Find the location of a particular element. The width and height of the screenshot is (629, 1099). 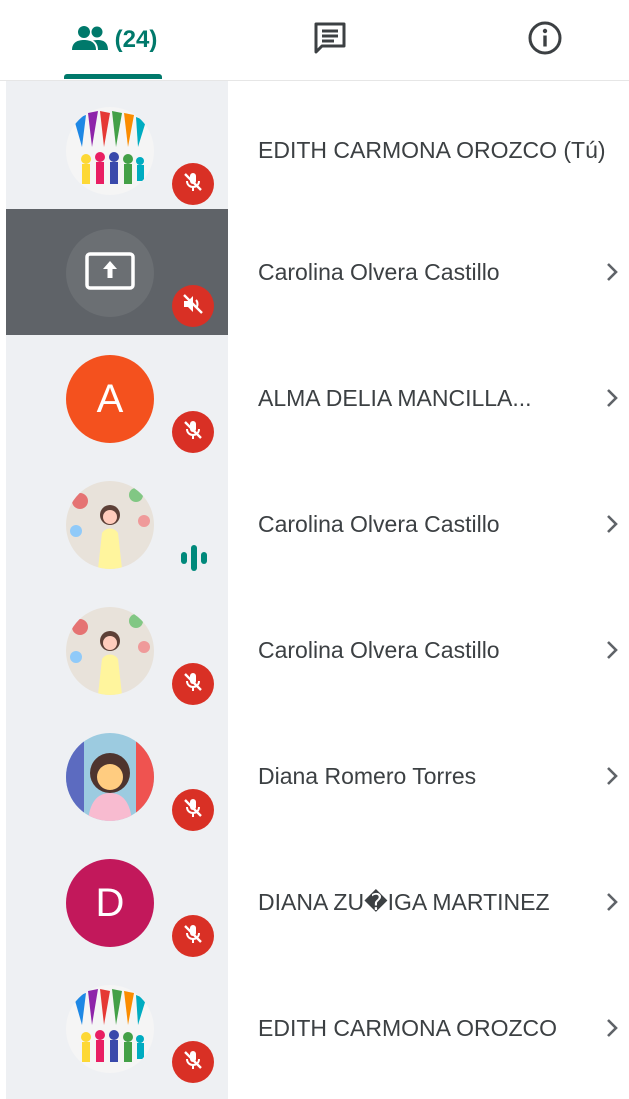

participant-name: EDITH CARMONA OROZCO is located at coordinates (408, 1027).